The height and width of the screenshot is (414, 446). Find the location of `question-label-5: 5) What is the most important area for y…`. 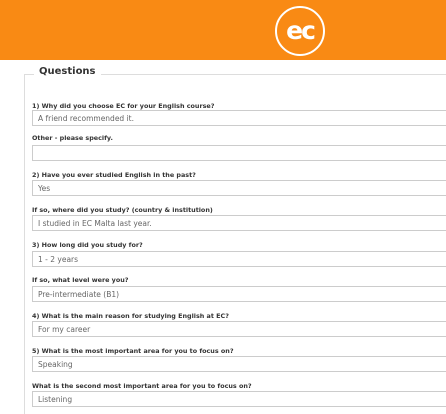

question-label-5: 5) What is the most important area for y… is located at coordinates (133, 351).